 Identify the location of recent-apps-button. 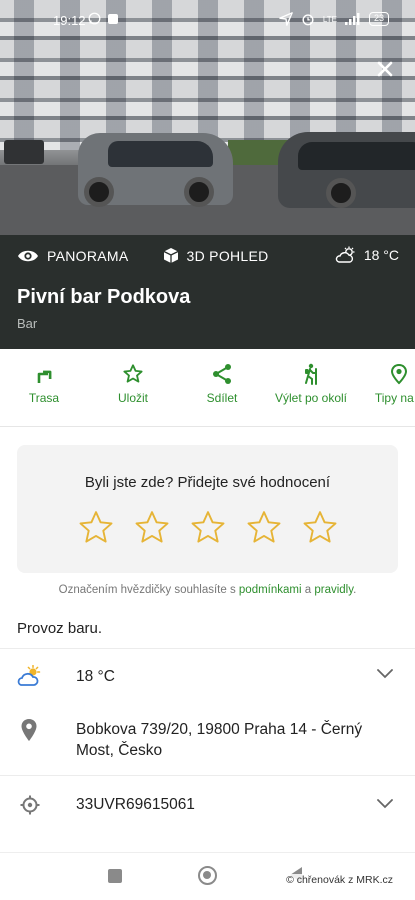
(115, 876).